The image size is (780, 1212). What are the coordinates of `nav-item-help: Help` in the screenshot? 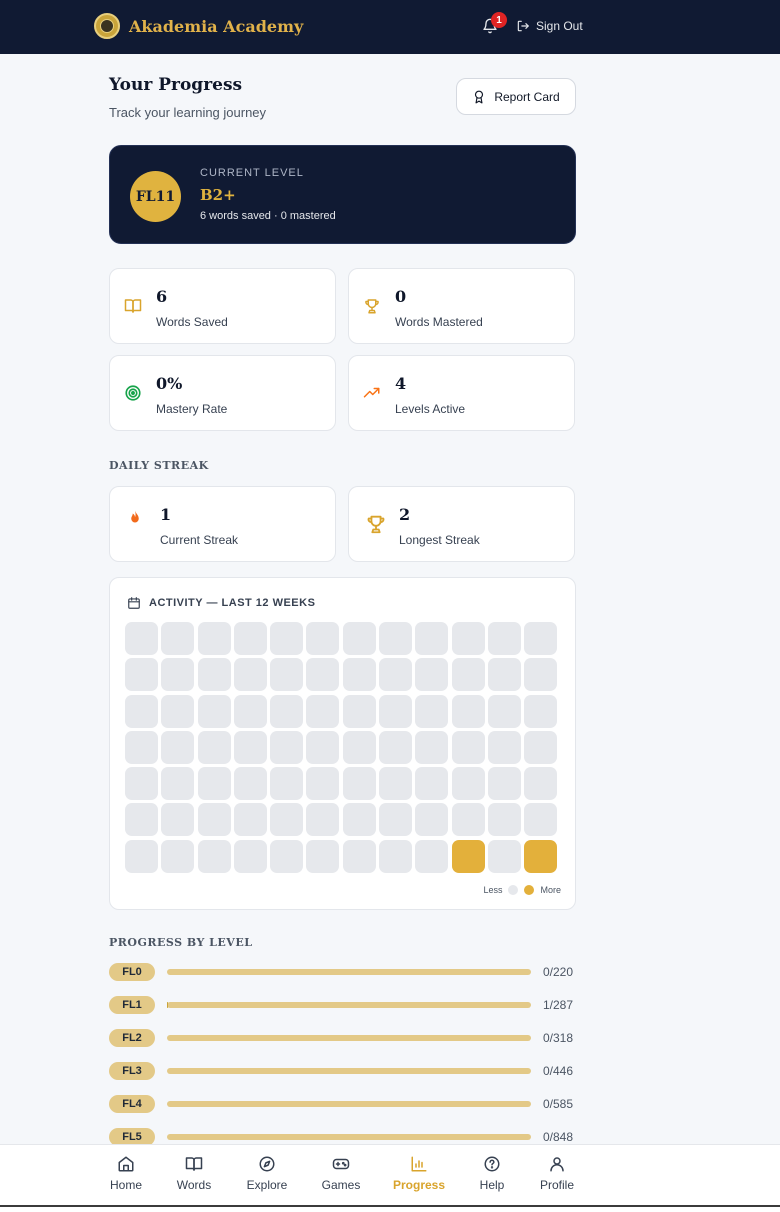 It's located at (492, 1173).